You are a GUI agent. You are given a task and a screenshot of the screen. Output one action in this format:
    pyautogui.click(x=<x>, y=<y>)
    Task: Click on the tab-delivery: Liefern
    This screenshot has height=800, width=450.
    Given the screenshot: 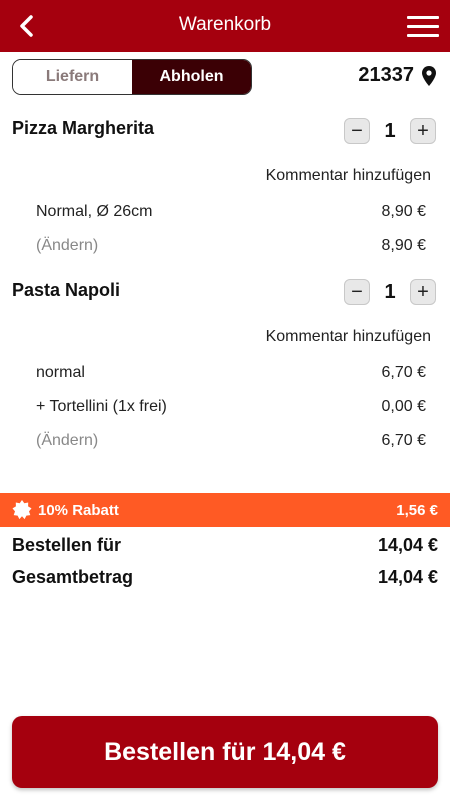 What is the action you would take?
    pyautogui.click(x=72, y=77)
    